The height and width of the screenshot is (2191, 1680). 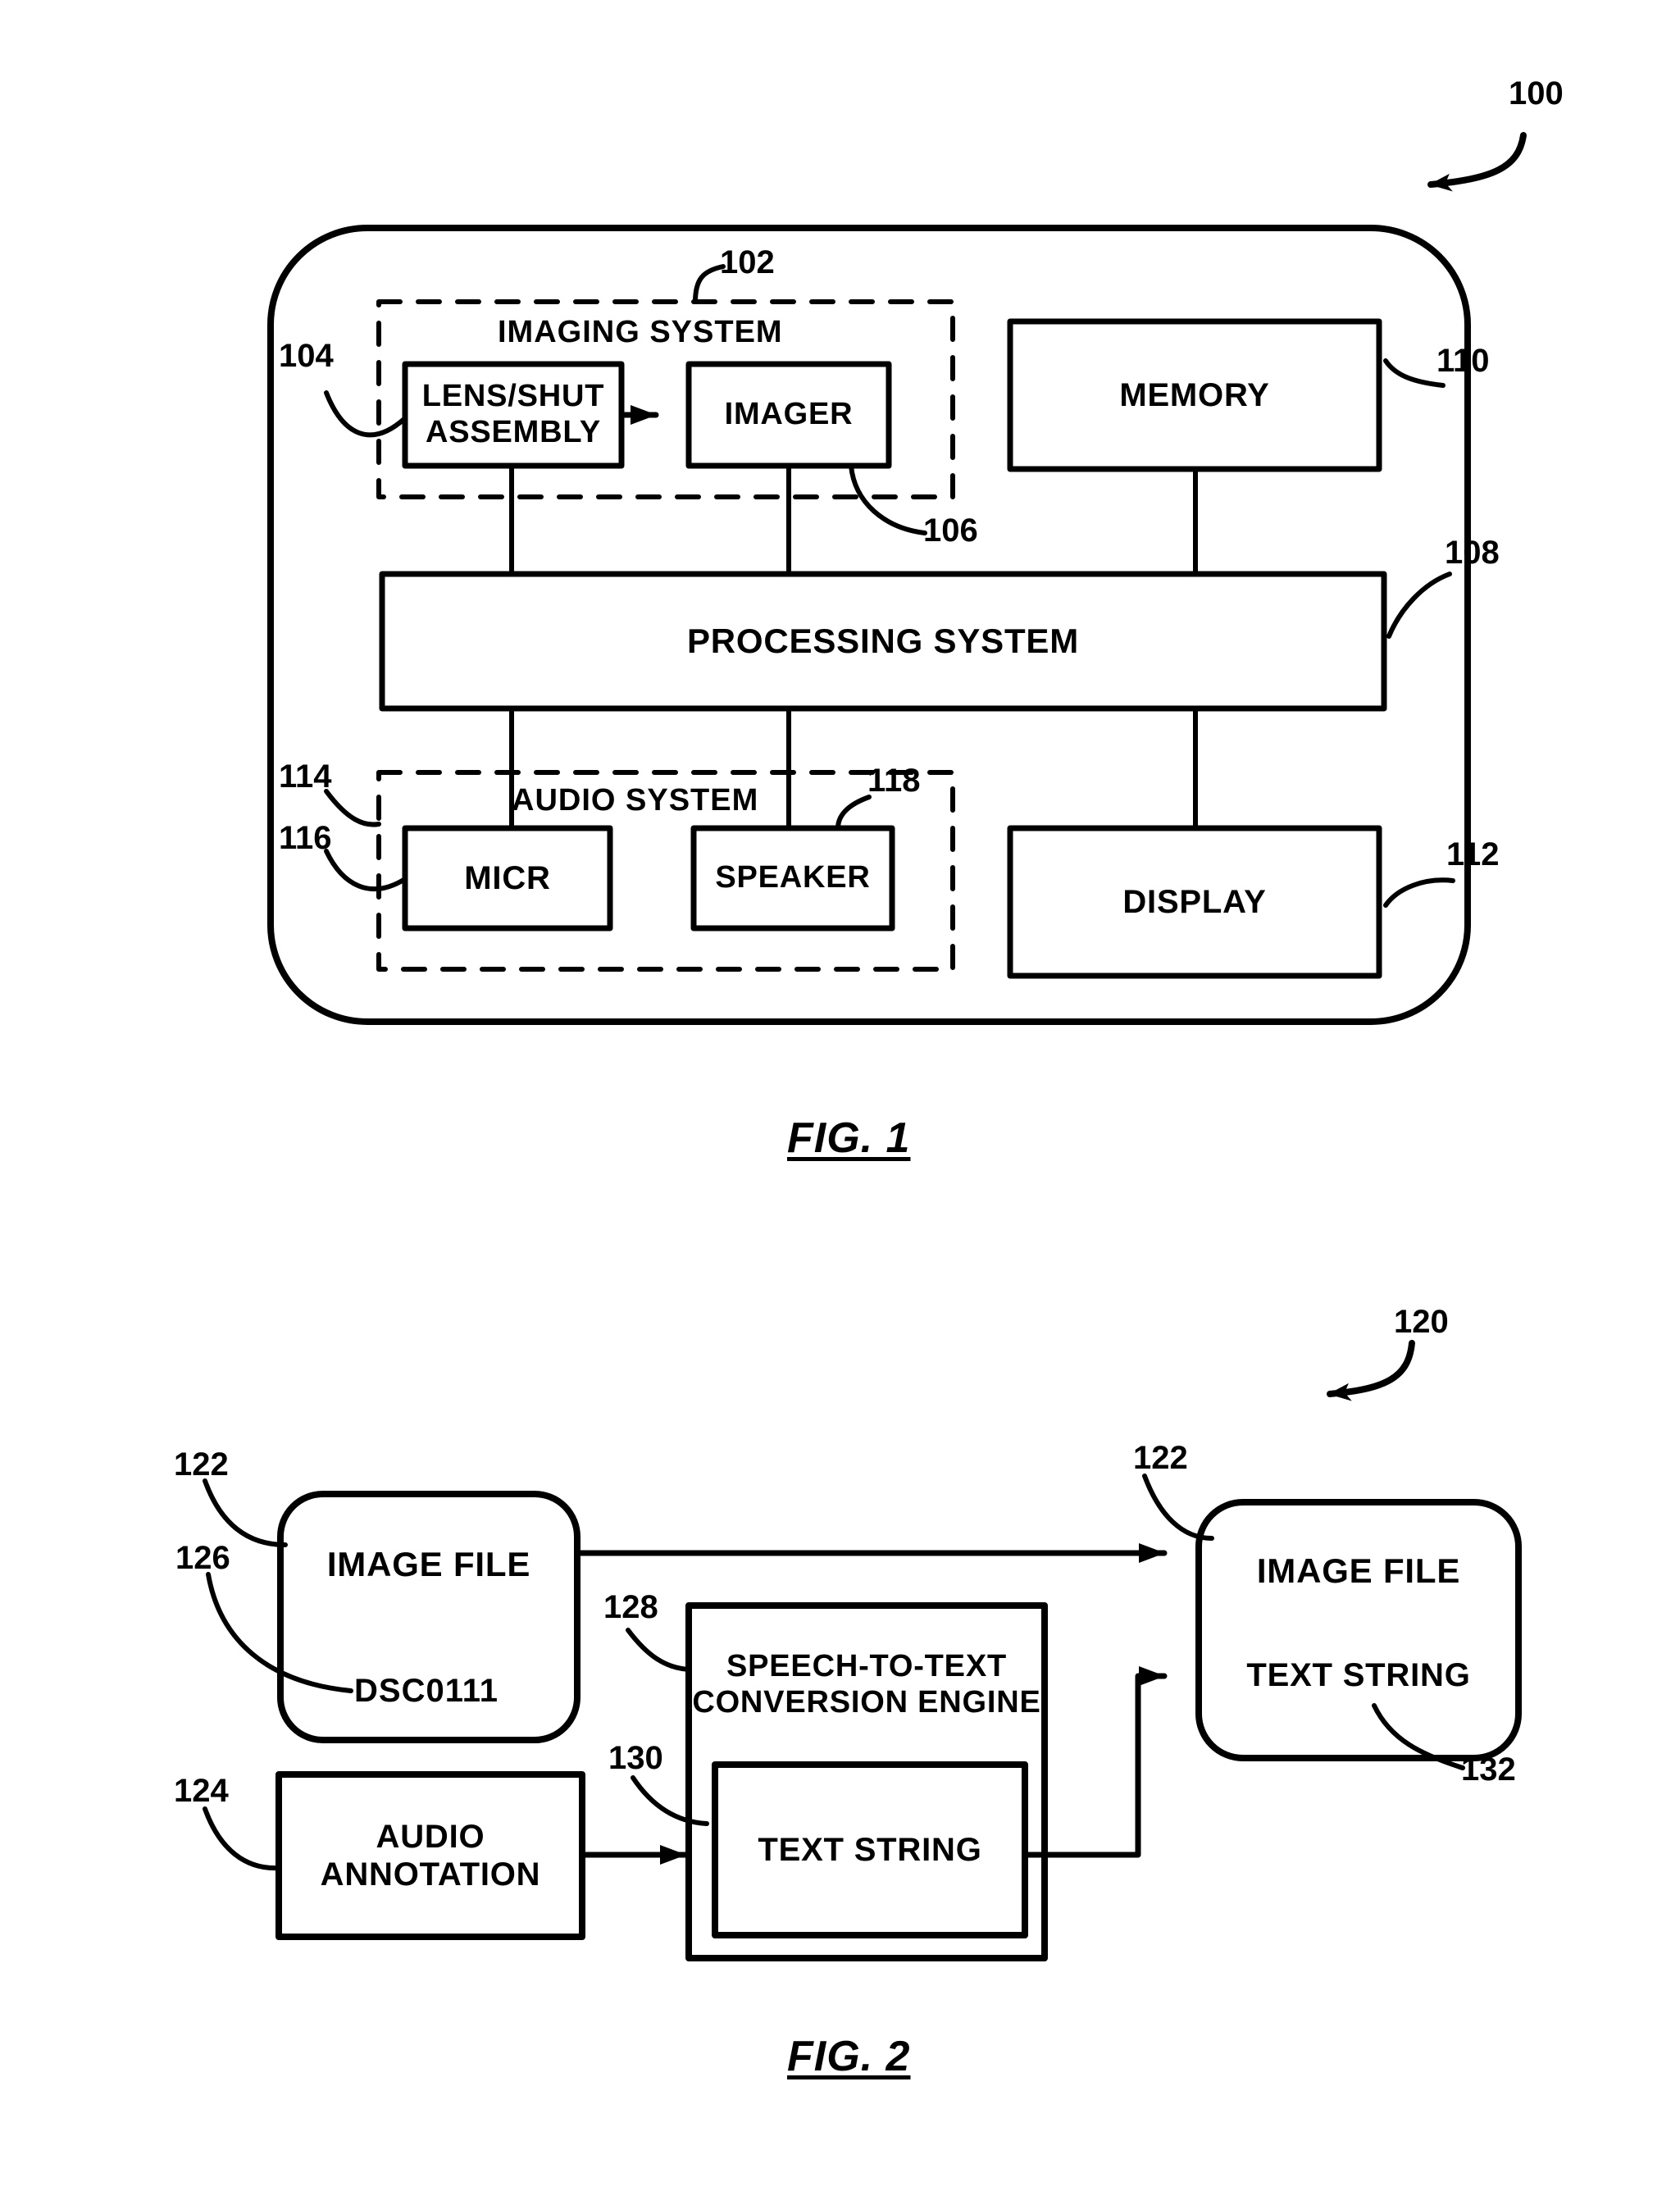 I want to click on fig2-flow-textstring-to-output, so click(x=1095, y=1762).